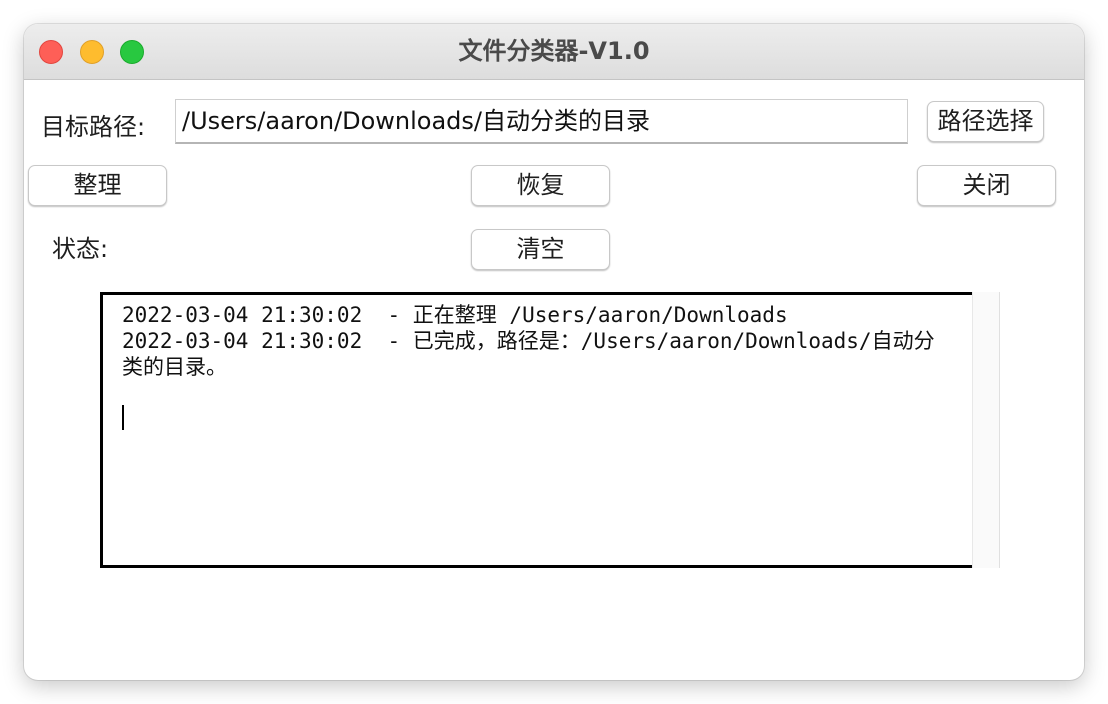  I want to click on log-scrollbar, so click(986, 430).